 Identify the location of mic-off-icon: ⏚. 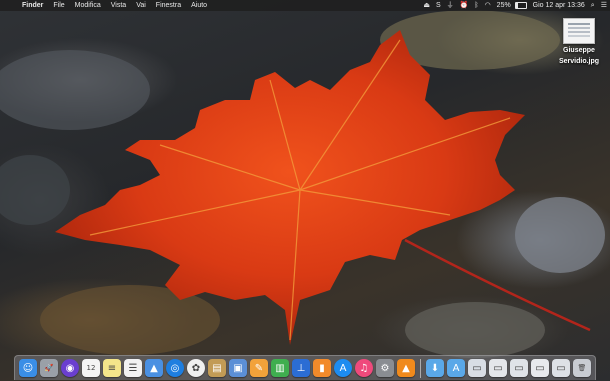
(450, 5).